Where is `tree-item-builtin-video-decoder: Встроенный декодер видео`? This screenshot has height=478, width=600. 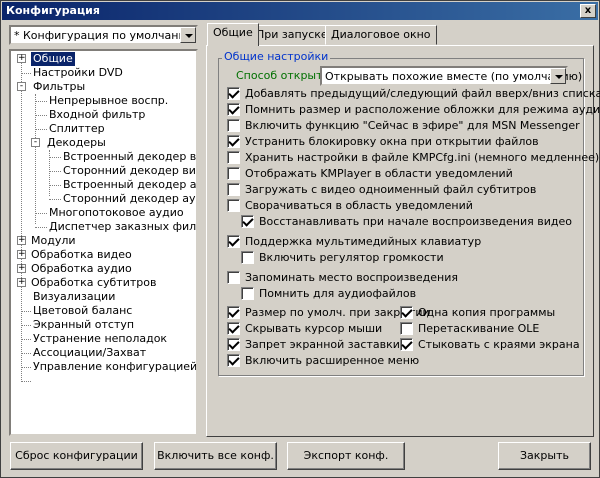 tree-item-builtin-video-decoder: Встроенный декодер видео is located at coordinates (129, 157).